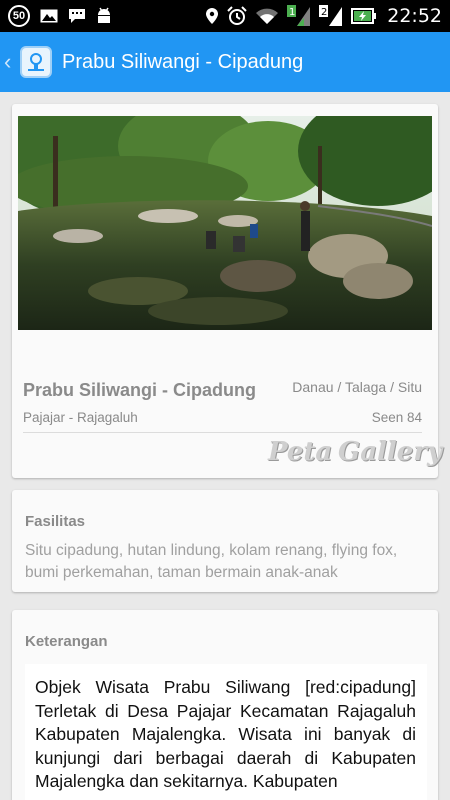 The image size is (450, 800). What do you see at coordinates (222, 432) in the screenshot?
I see `divider` at bounding box center [222, 432].